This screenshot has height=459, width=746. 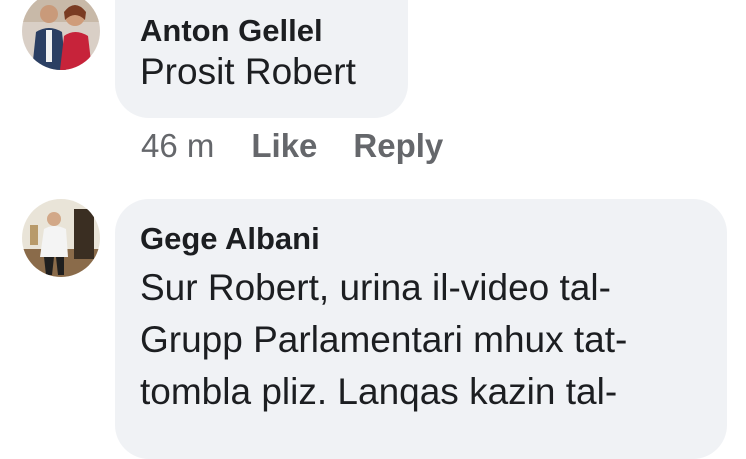 I want to click on profile-photo-couple-icon, so click(x=61, y=35).